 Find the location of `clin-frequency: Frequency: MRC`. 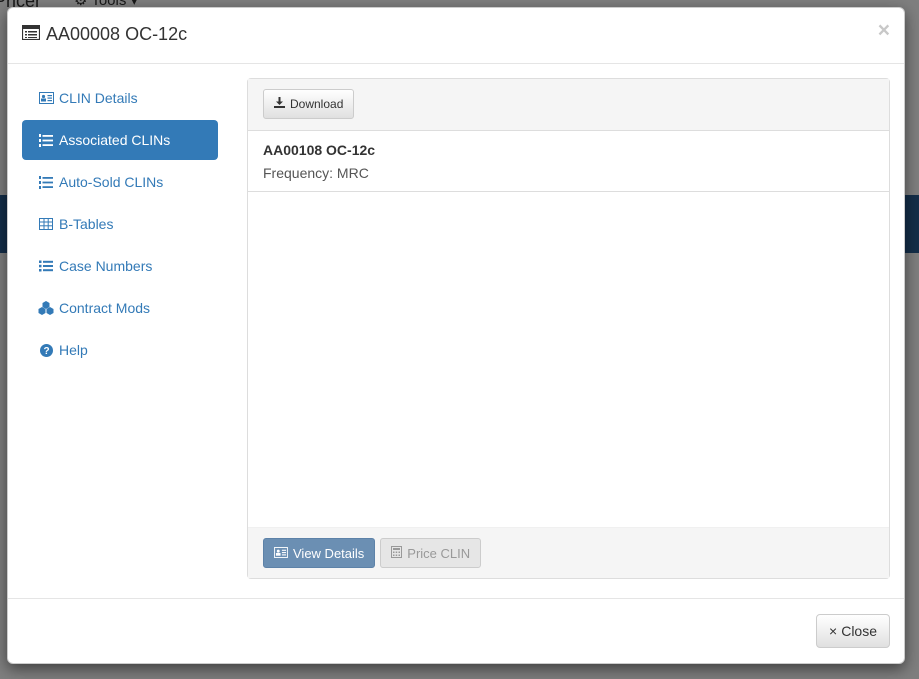

clin-frequency: Frequency: MRC is located at coordinates (316, 173).